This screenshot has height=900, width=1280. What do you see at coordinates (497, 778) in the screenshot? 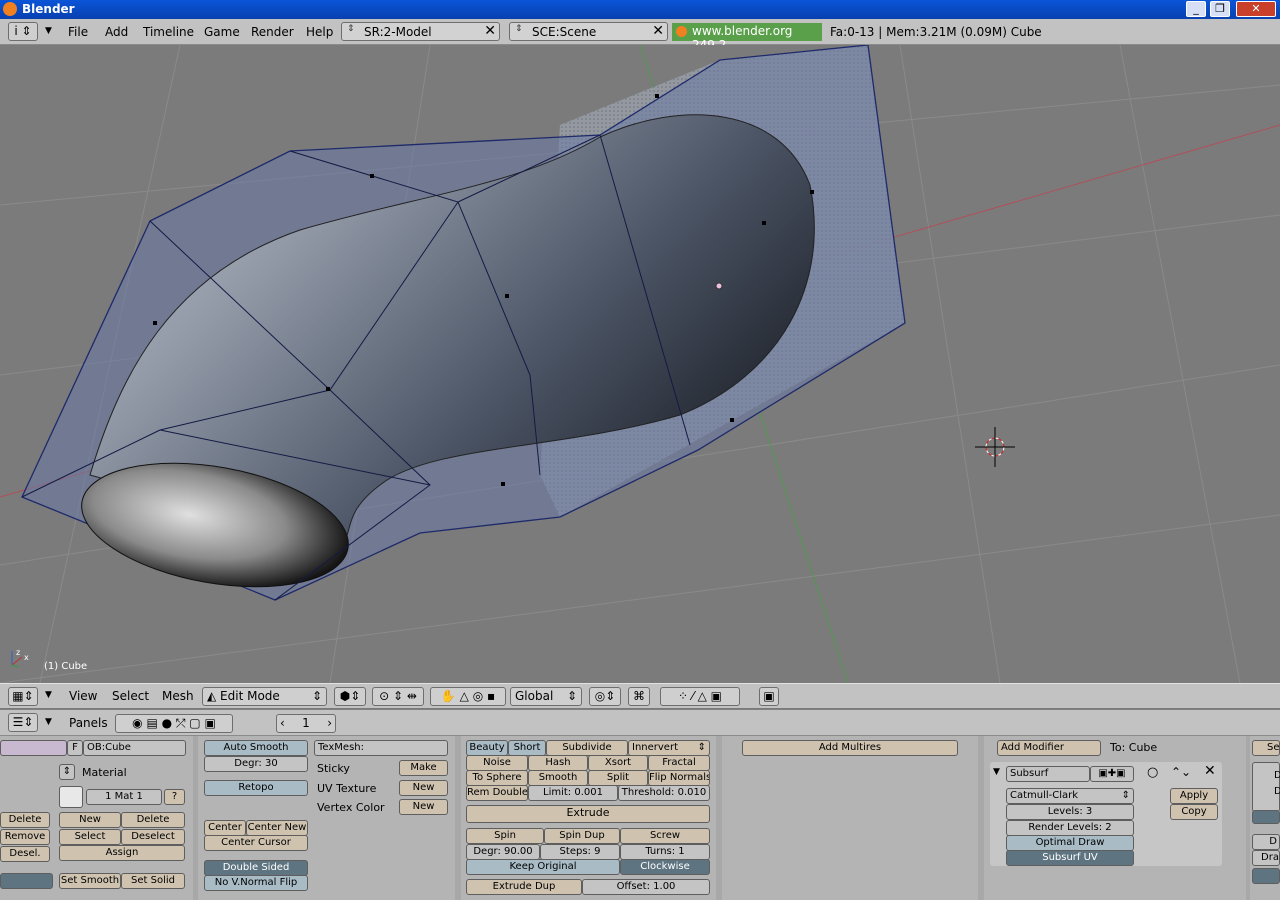
I see `to-sphere-button: To Sphere` at bounding box center [497, 778].